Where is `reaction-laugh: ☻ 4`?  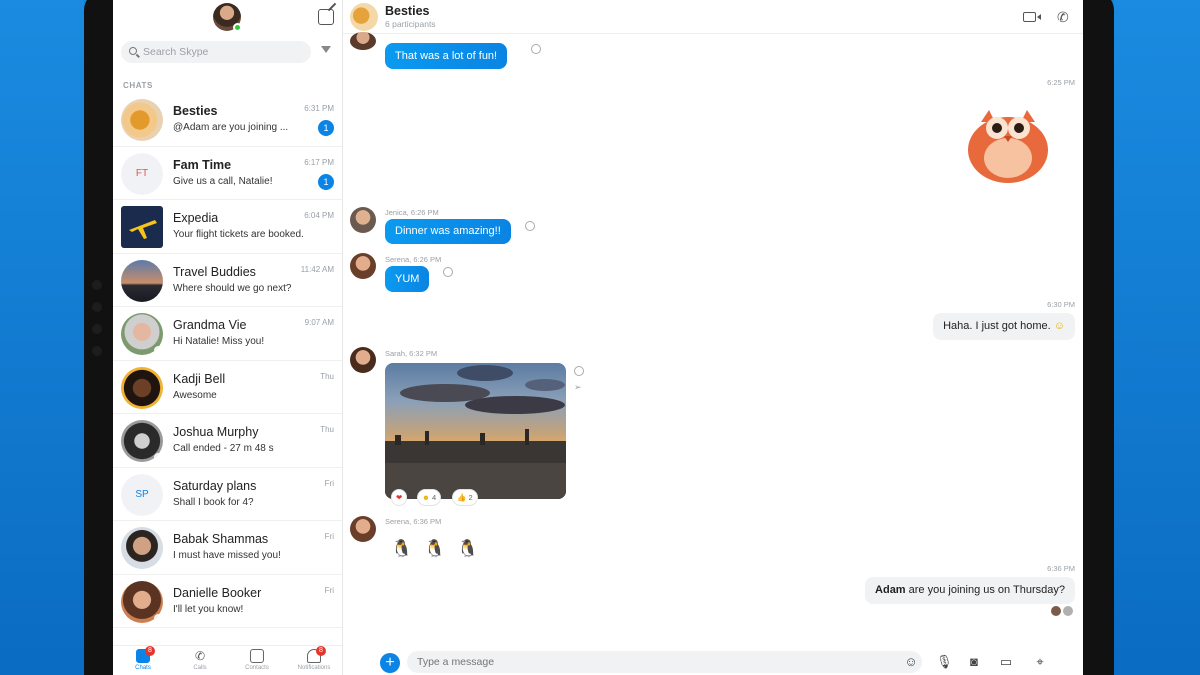 reaction-laugh: ☻ 4 is located at coordinates (429, 497).